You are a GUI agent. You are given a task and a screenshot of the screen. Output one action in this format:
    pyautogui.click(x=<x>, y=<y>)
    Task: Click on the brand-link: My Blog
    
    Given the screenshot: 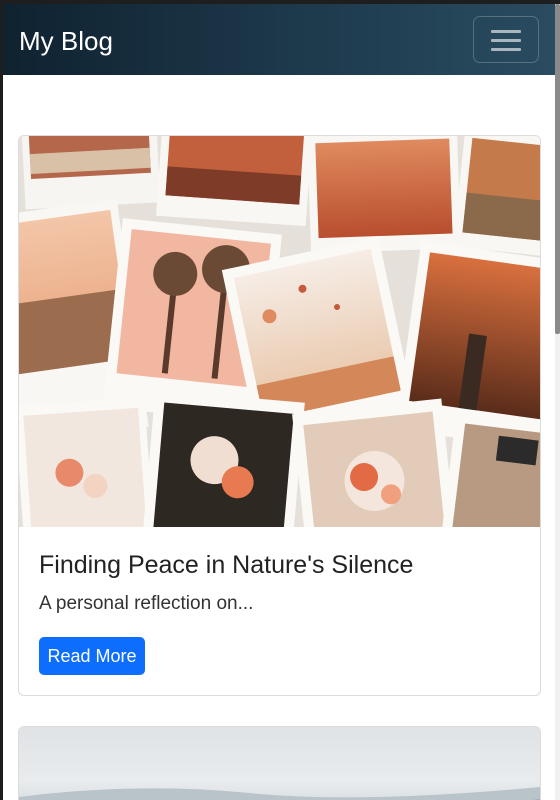 What is the action you would take?
    pyautogui.click(x=66, y=41)
    